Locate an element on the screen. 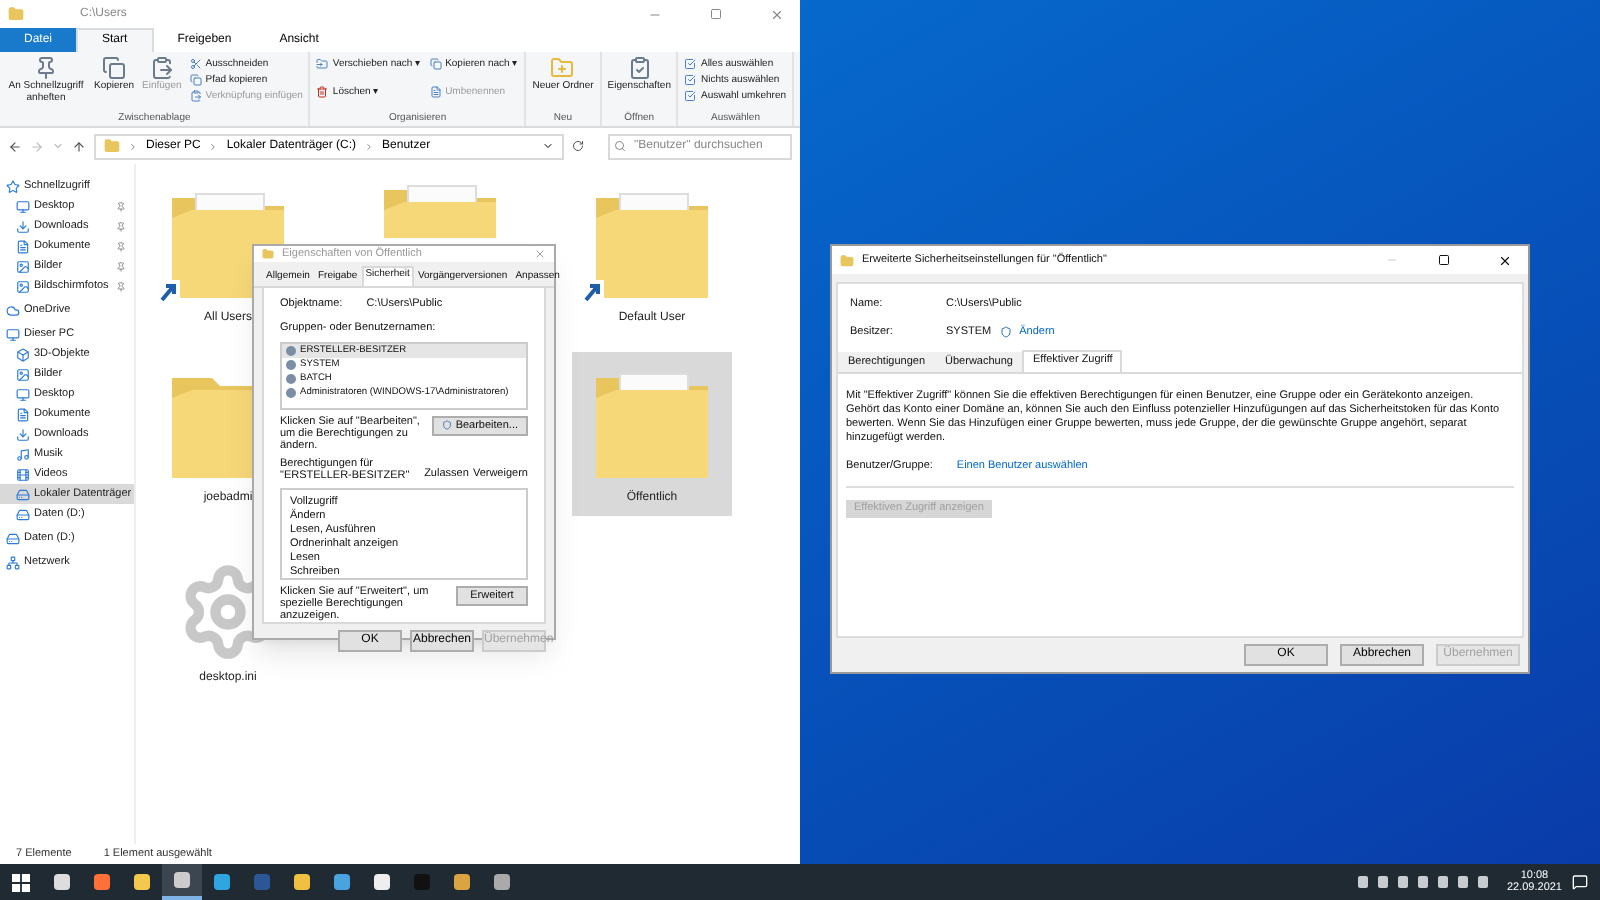  back-icon is located at coordinates (15, 146).